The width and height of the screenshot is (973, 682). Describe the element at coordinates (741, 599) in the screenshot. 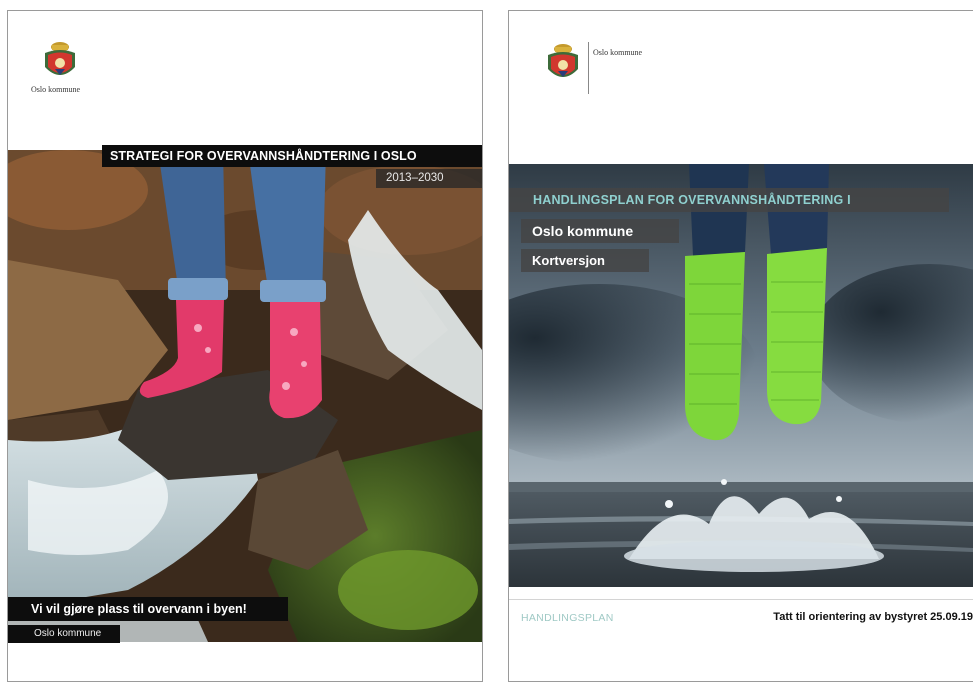

I see `footer-divider` at that location.